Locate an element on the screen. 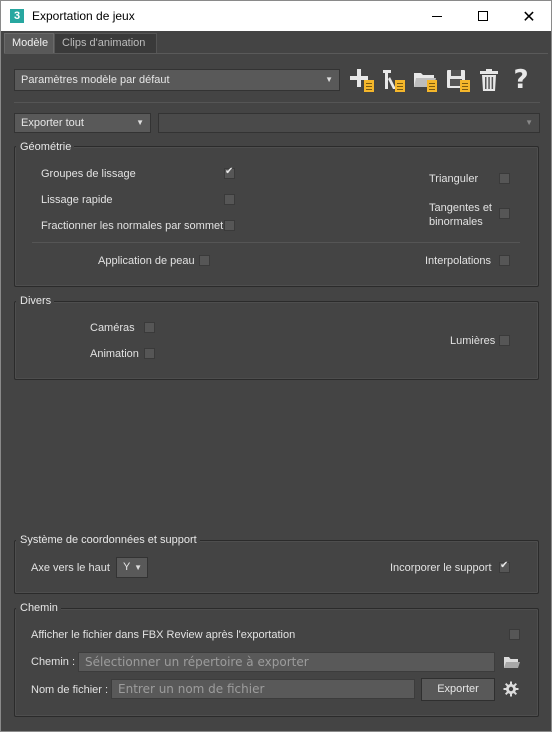 The height and width of the screenshot is (732, 552). fbx-review-checkbox is located at coordinates (514, 634).